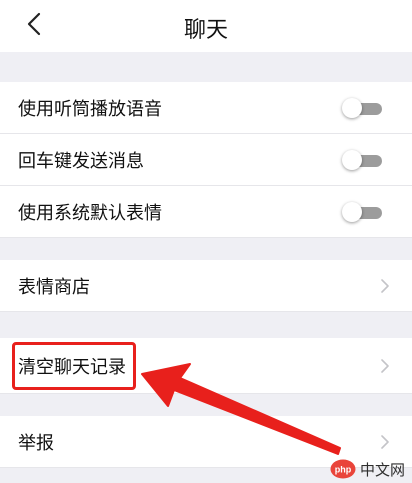 This screenshot has height=483, width=412. I want to click on setting-row-sticker-store: 表情商店, so click(206, 286).